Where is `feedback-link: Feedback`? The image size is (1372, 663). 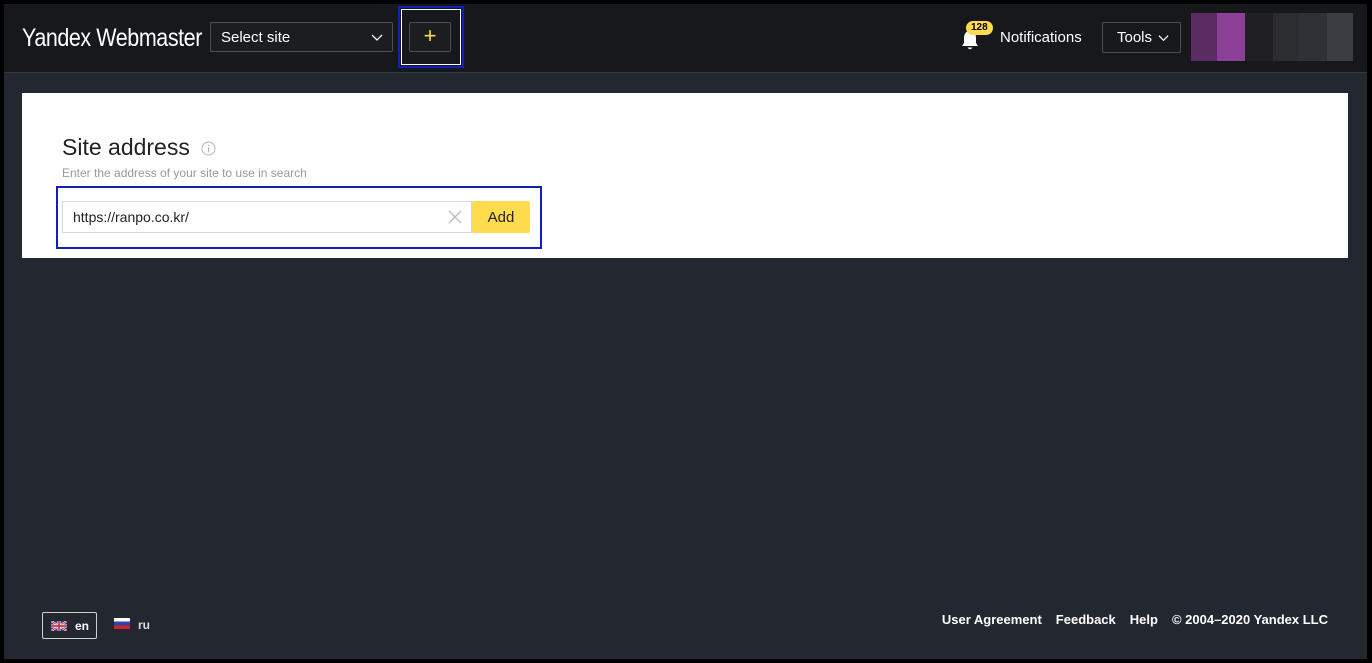 feedback-link: Feedback is located at coordinates (1086, 619).